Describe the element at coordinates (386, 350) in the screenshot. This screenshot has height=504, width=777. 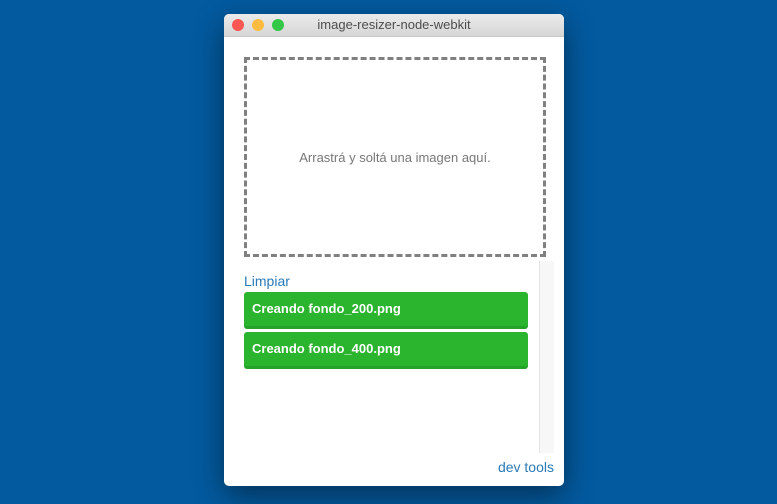
I see `list-item: Creando fondo_400.png` at that location.